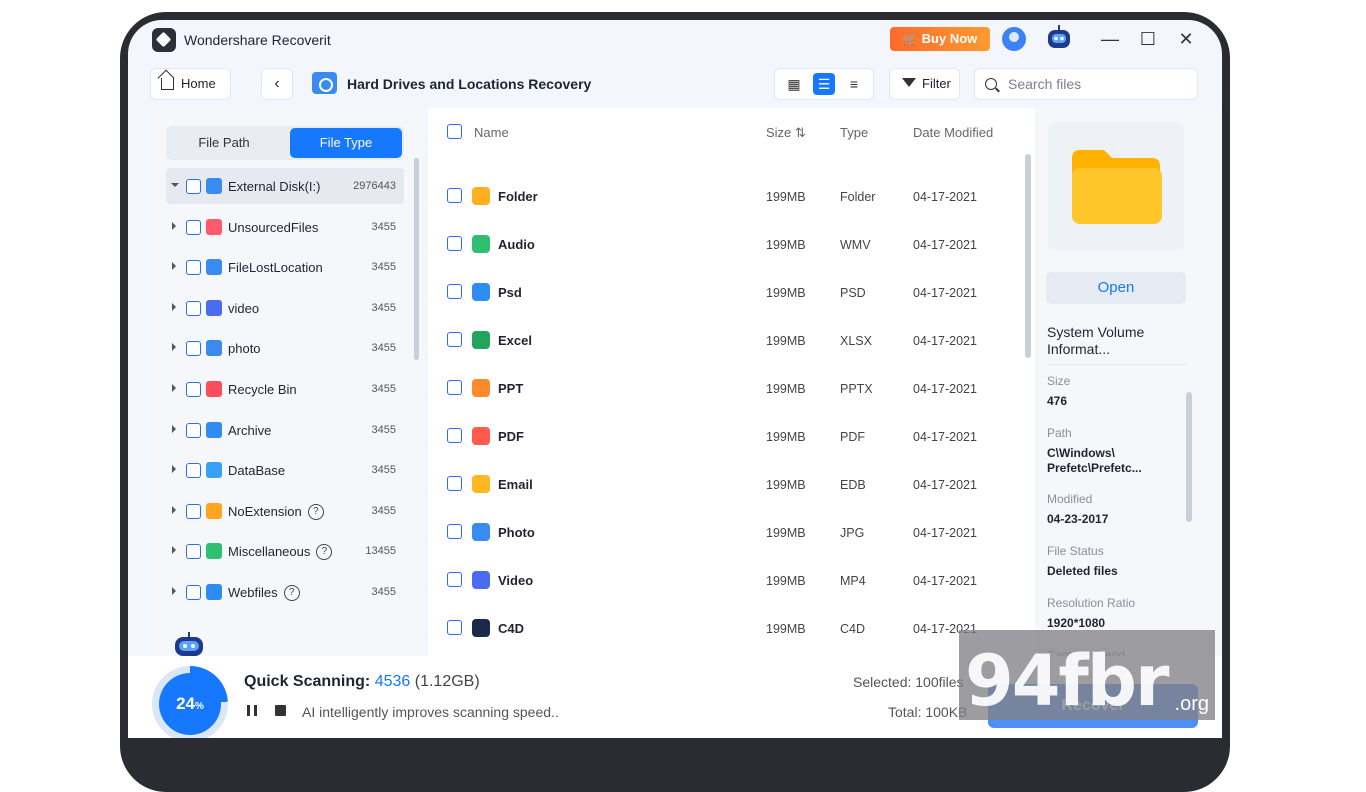  I want to click on sidebar-item: FileLostLocation 3455, so click(285, 267).